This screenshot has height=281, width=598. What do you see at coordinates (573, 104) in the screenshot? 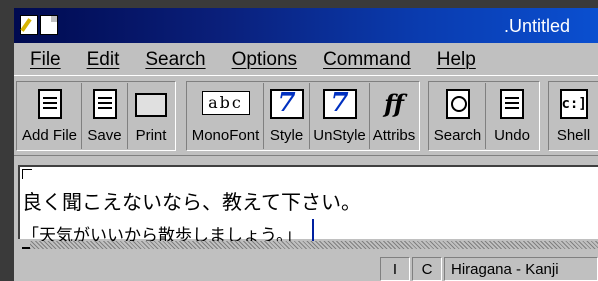
I see `shell-icon: c:]` at bounding box center [573, 104].